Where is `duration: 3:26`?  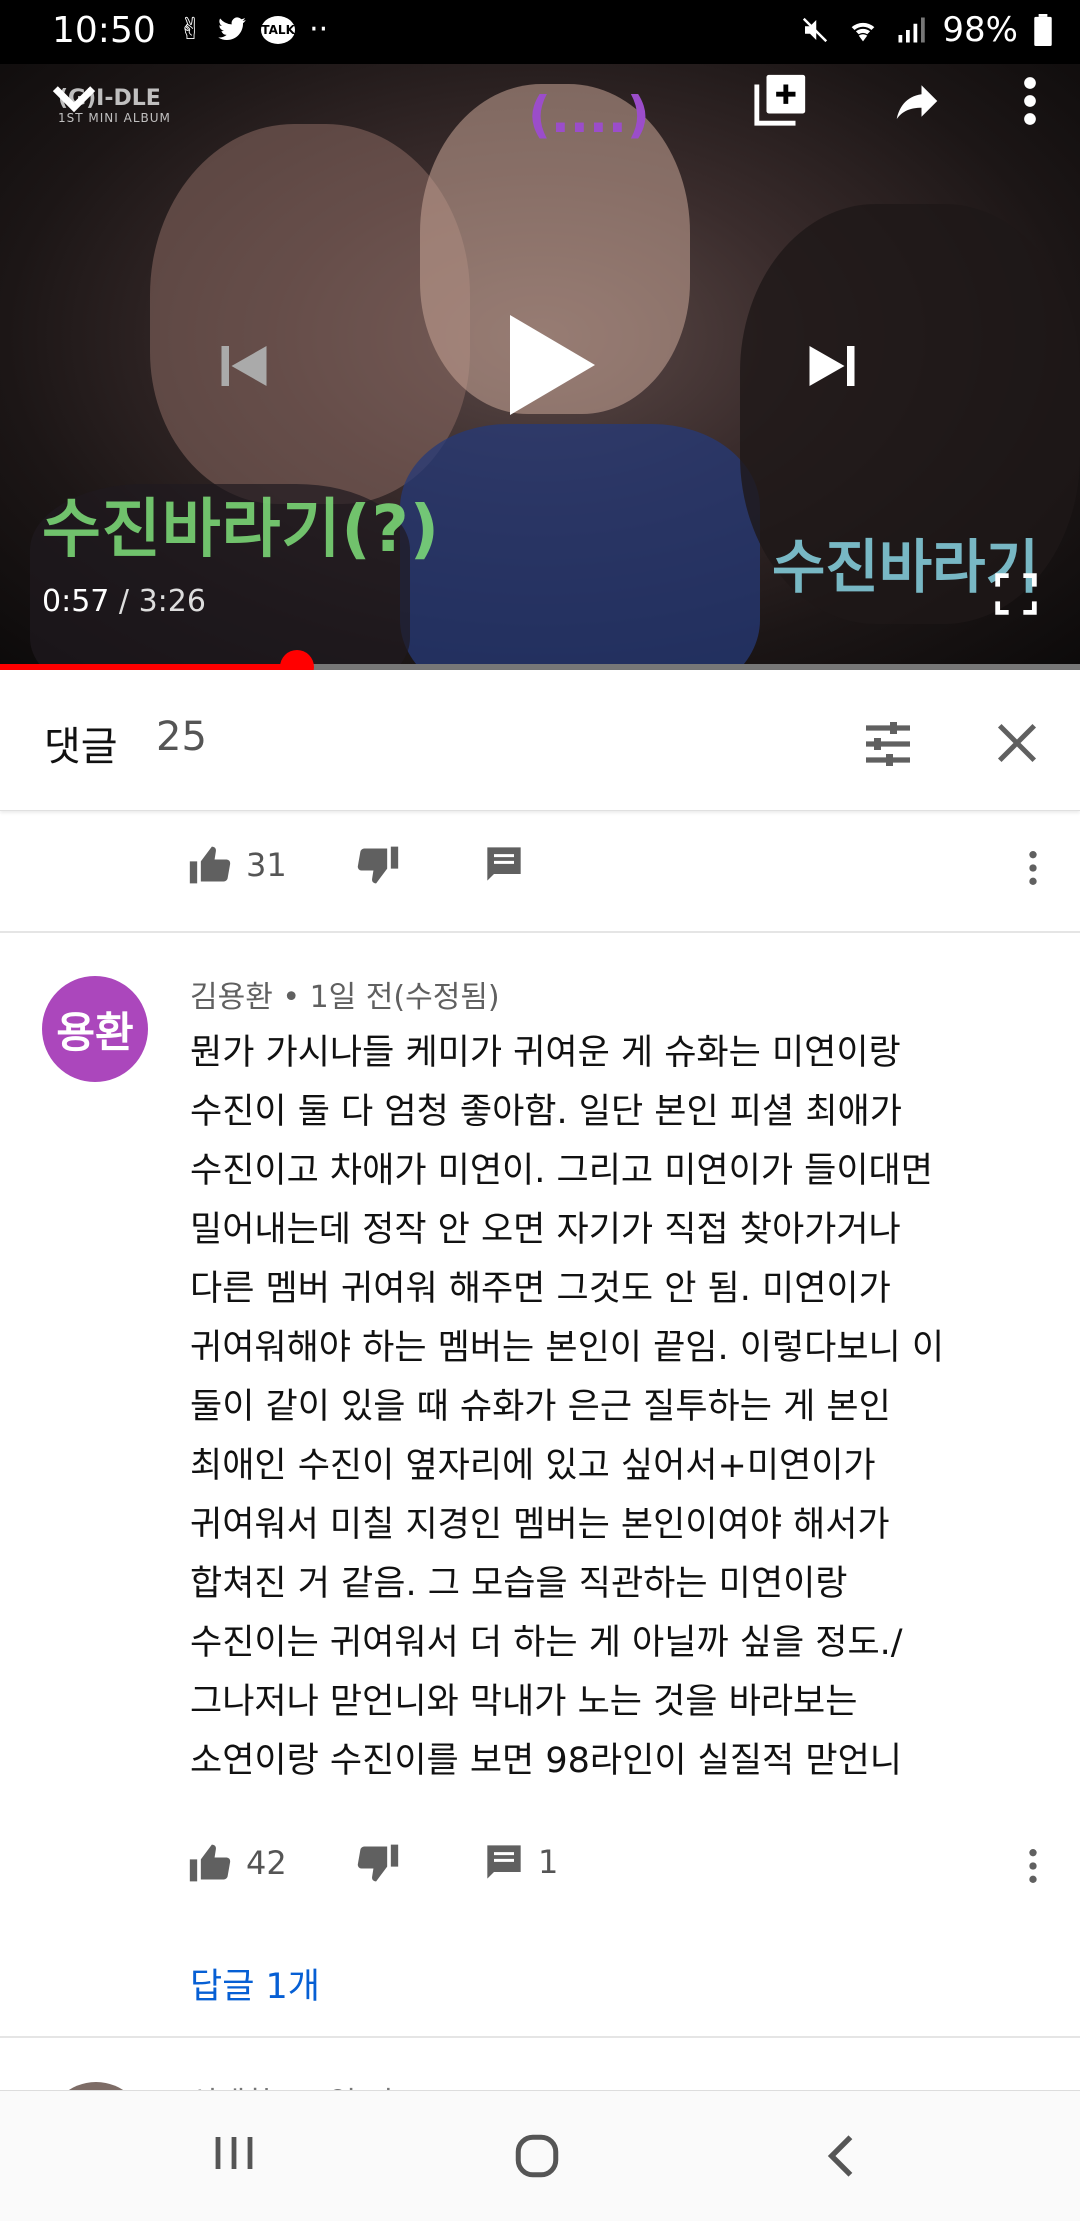
duration: 3:26 is located at coordinates (172, 601).